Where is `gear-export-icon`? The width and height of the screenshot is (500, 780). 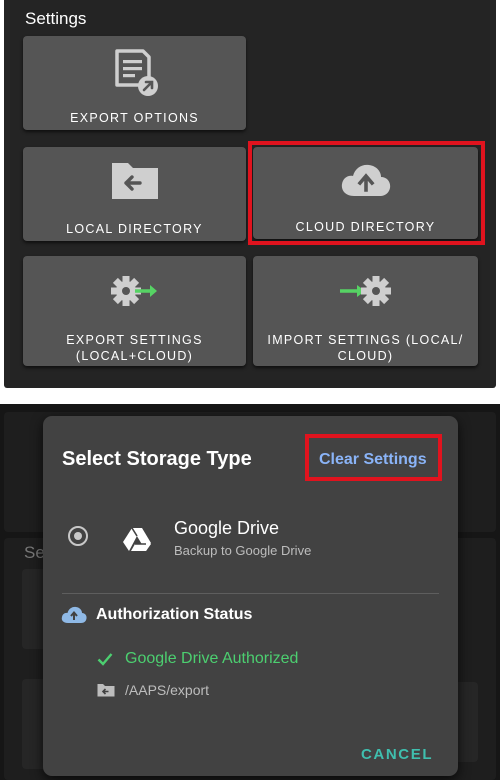
gear-export-icon is located at coordinates (134, 291).